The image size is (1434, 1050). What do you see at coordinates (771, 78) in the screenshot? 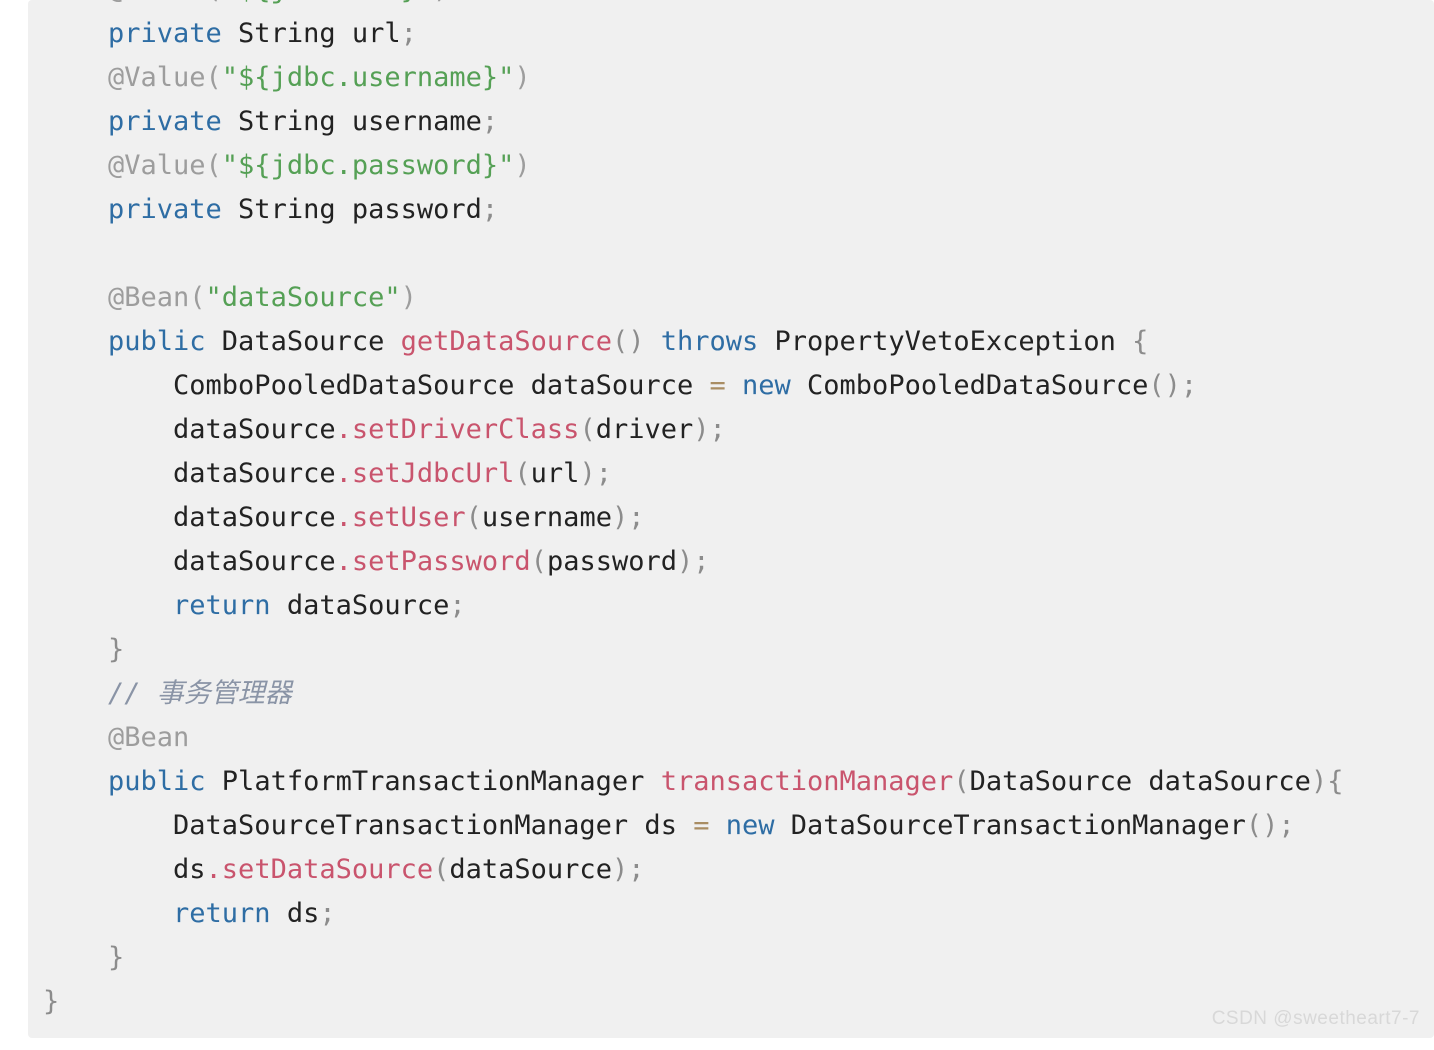
I see `code-line: @Value("${jdbc.username}")` at bounding box center [771, 78].